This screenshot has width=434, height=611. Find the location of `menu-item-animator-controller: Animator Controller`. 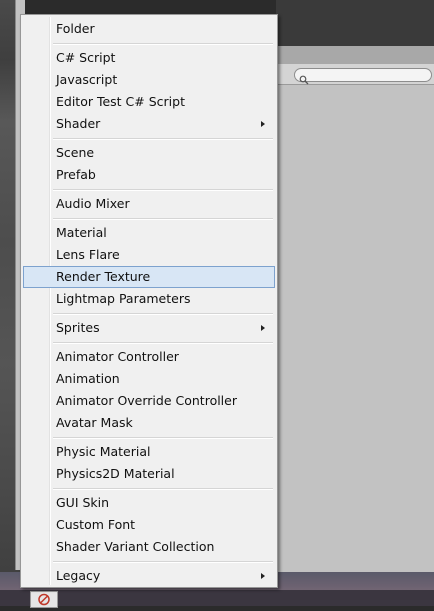

menu-item-animator-controller: Animator Controller is located at coordinates (149, 357).